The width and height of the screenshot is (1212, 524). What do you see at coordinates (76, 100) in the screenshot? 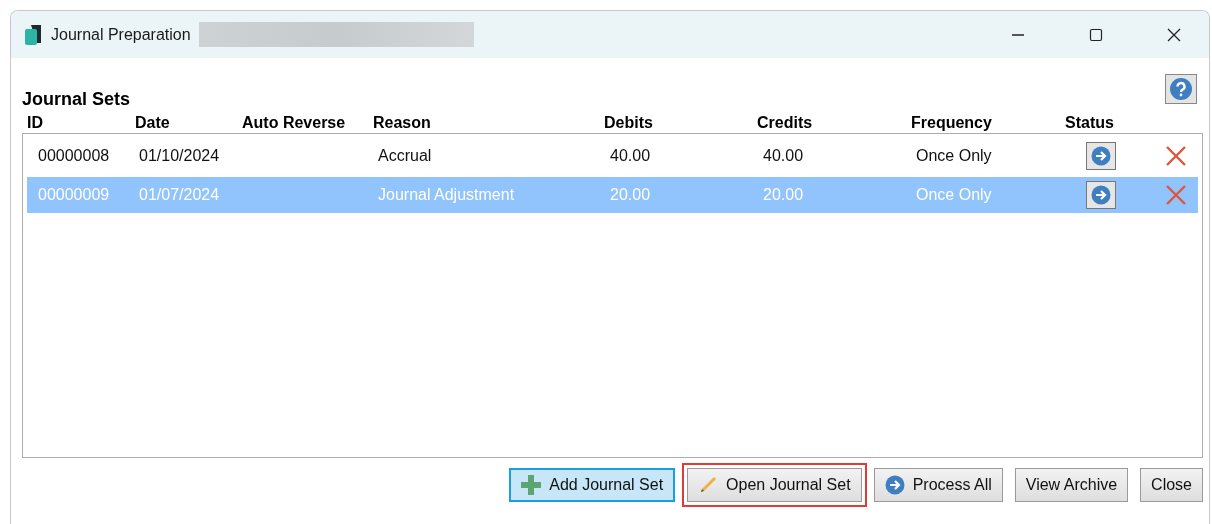
I see `section-heading: Journal Sets` at bounding box center [76, 100].